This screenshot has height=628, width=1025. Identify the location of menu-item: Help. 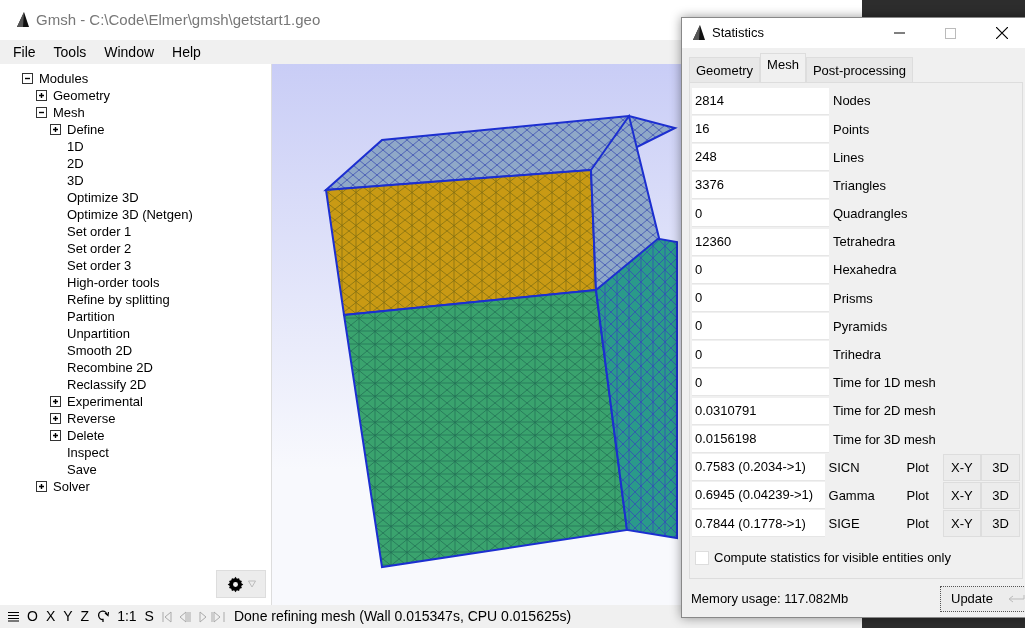
(186, 52).